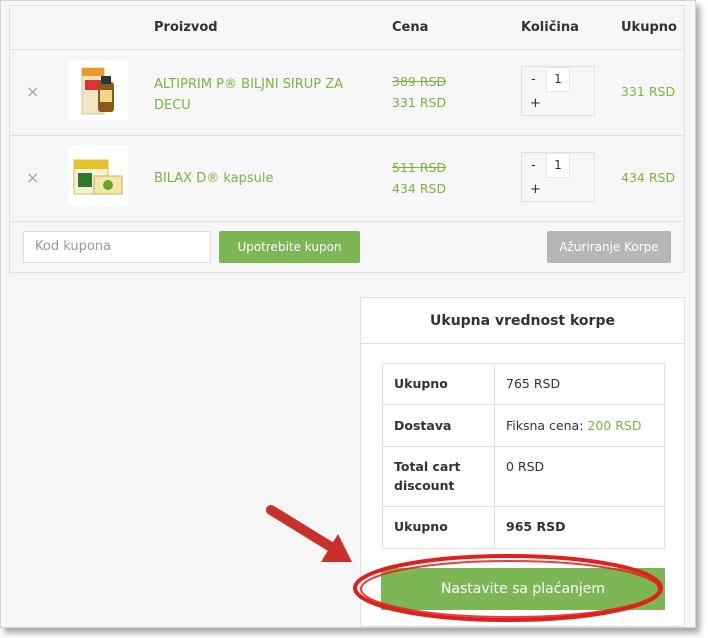 This screenshot has width=708, height=638. What do you see at coordinates (533, 383) in the screenshot?
I see `subtotal-value: 765 RSD` at bounding box center [533, 383].